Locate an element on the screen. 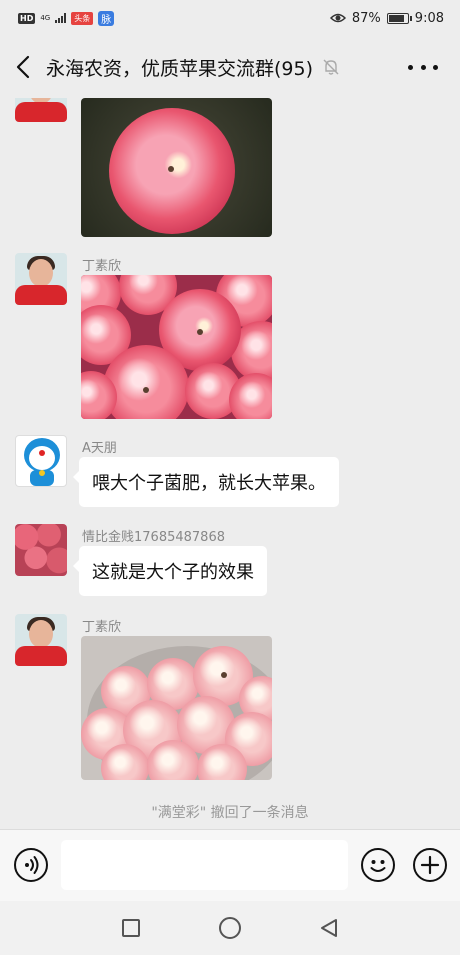  plus-icon is located at coordinates (430, 865).